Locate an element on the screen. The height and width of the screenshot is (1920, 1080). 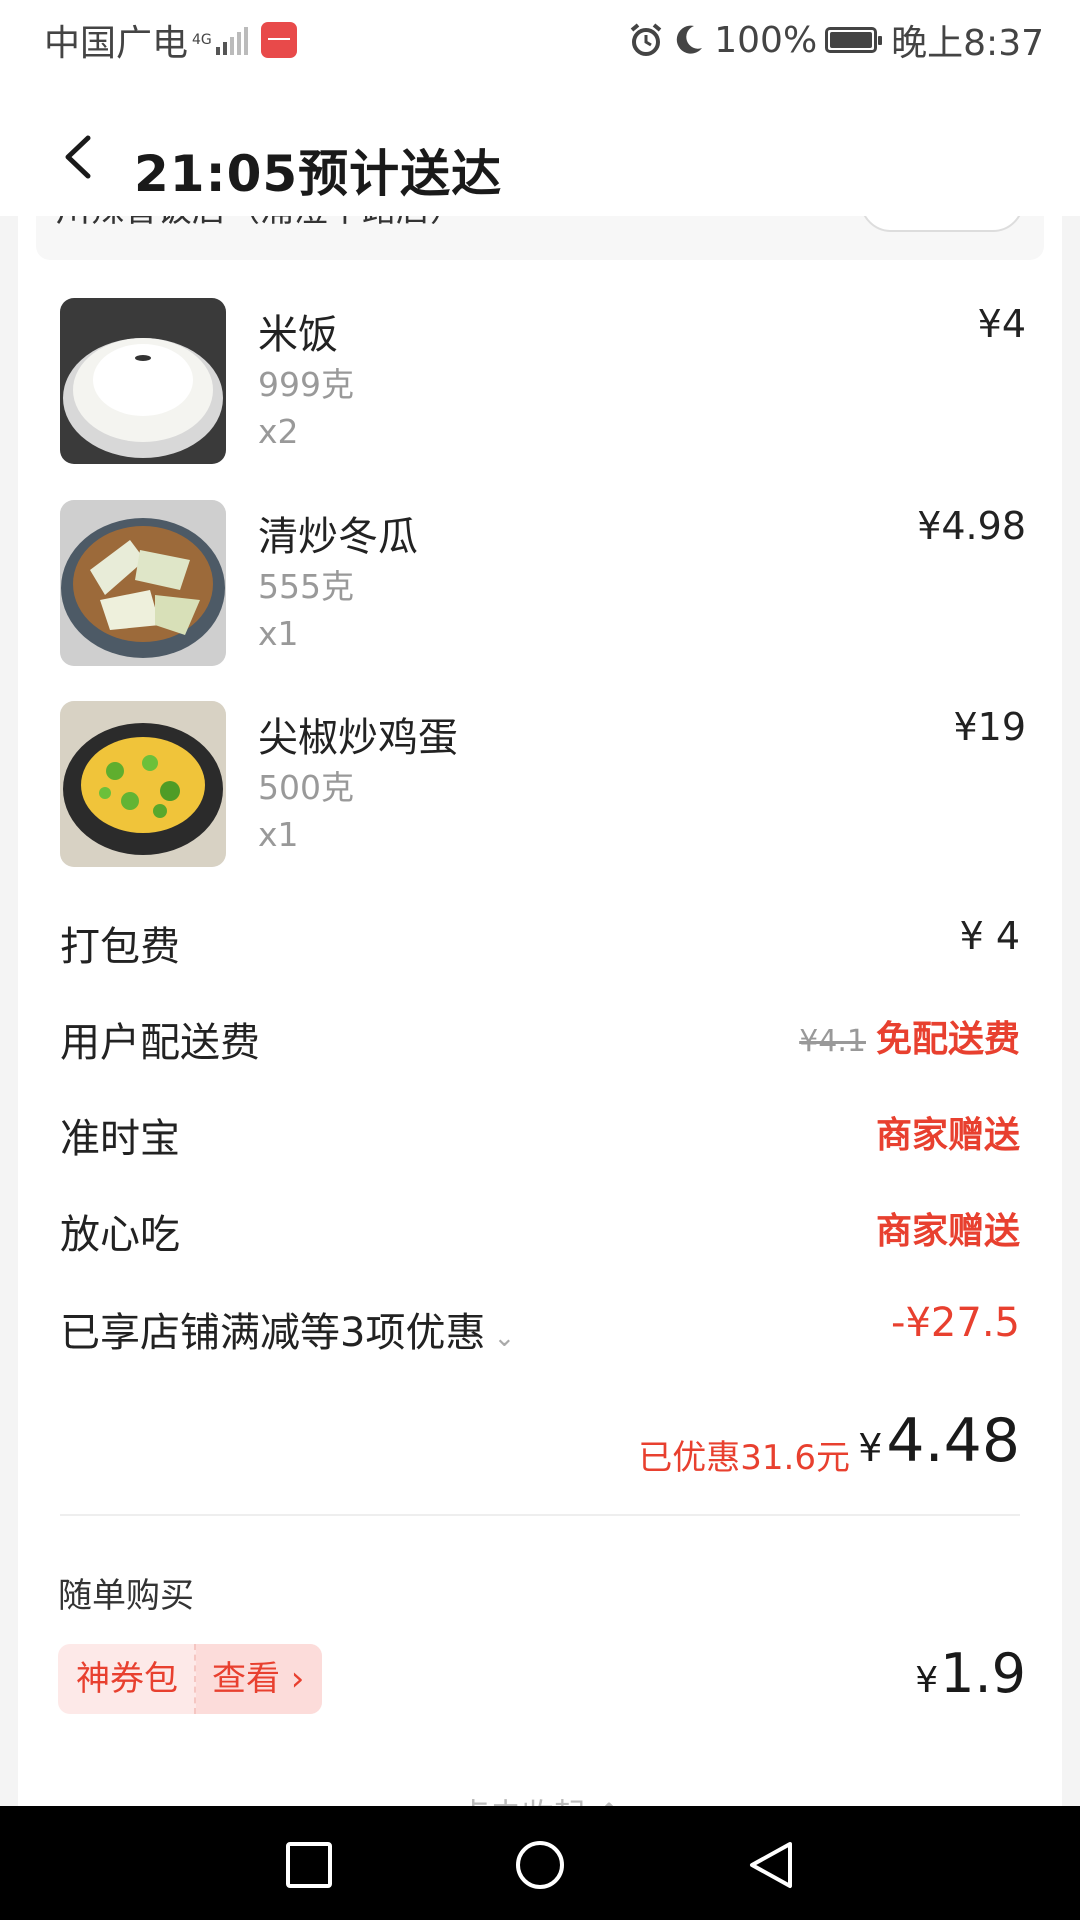
back-triangle-icon is located at coordinates (771, 1865).